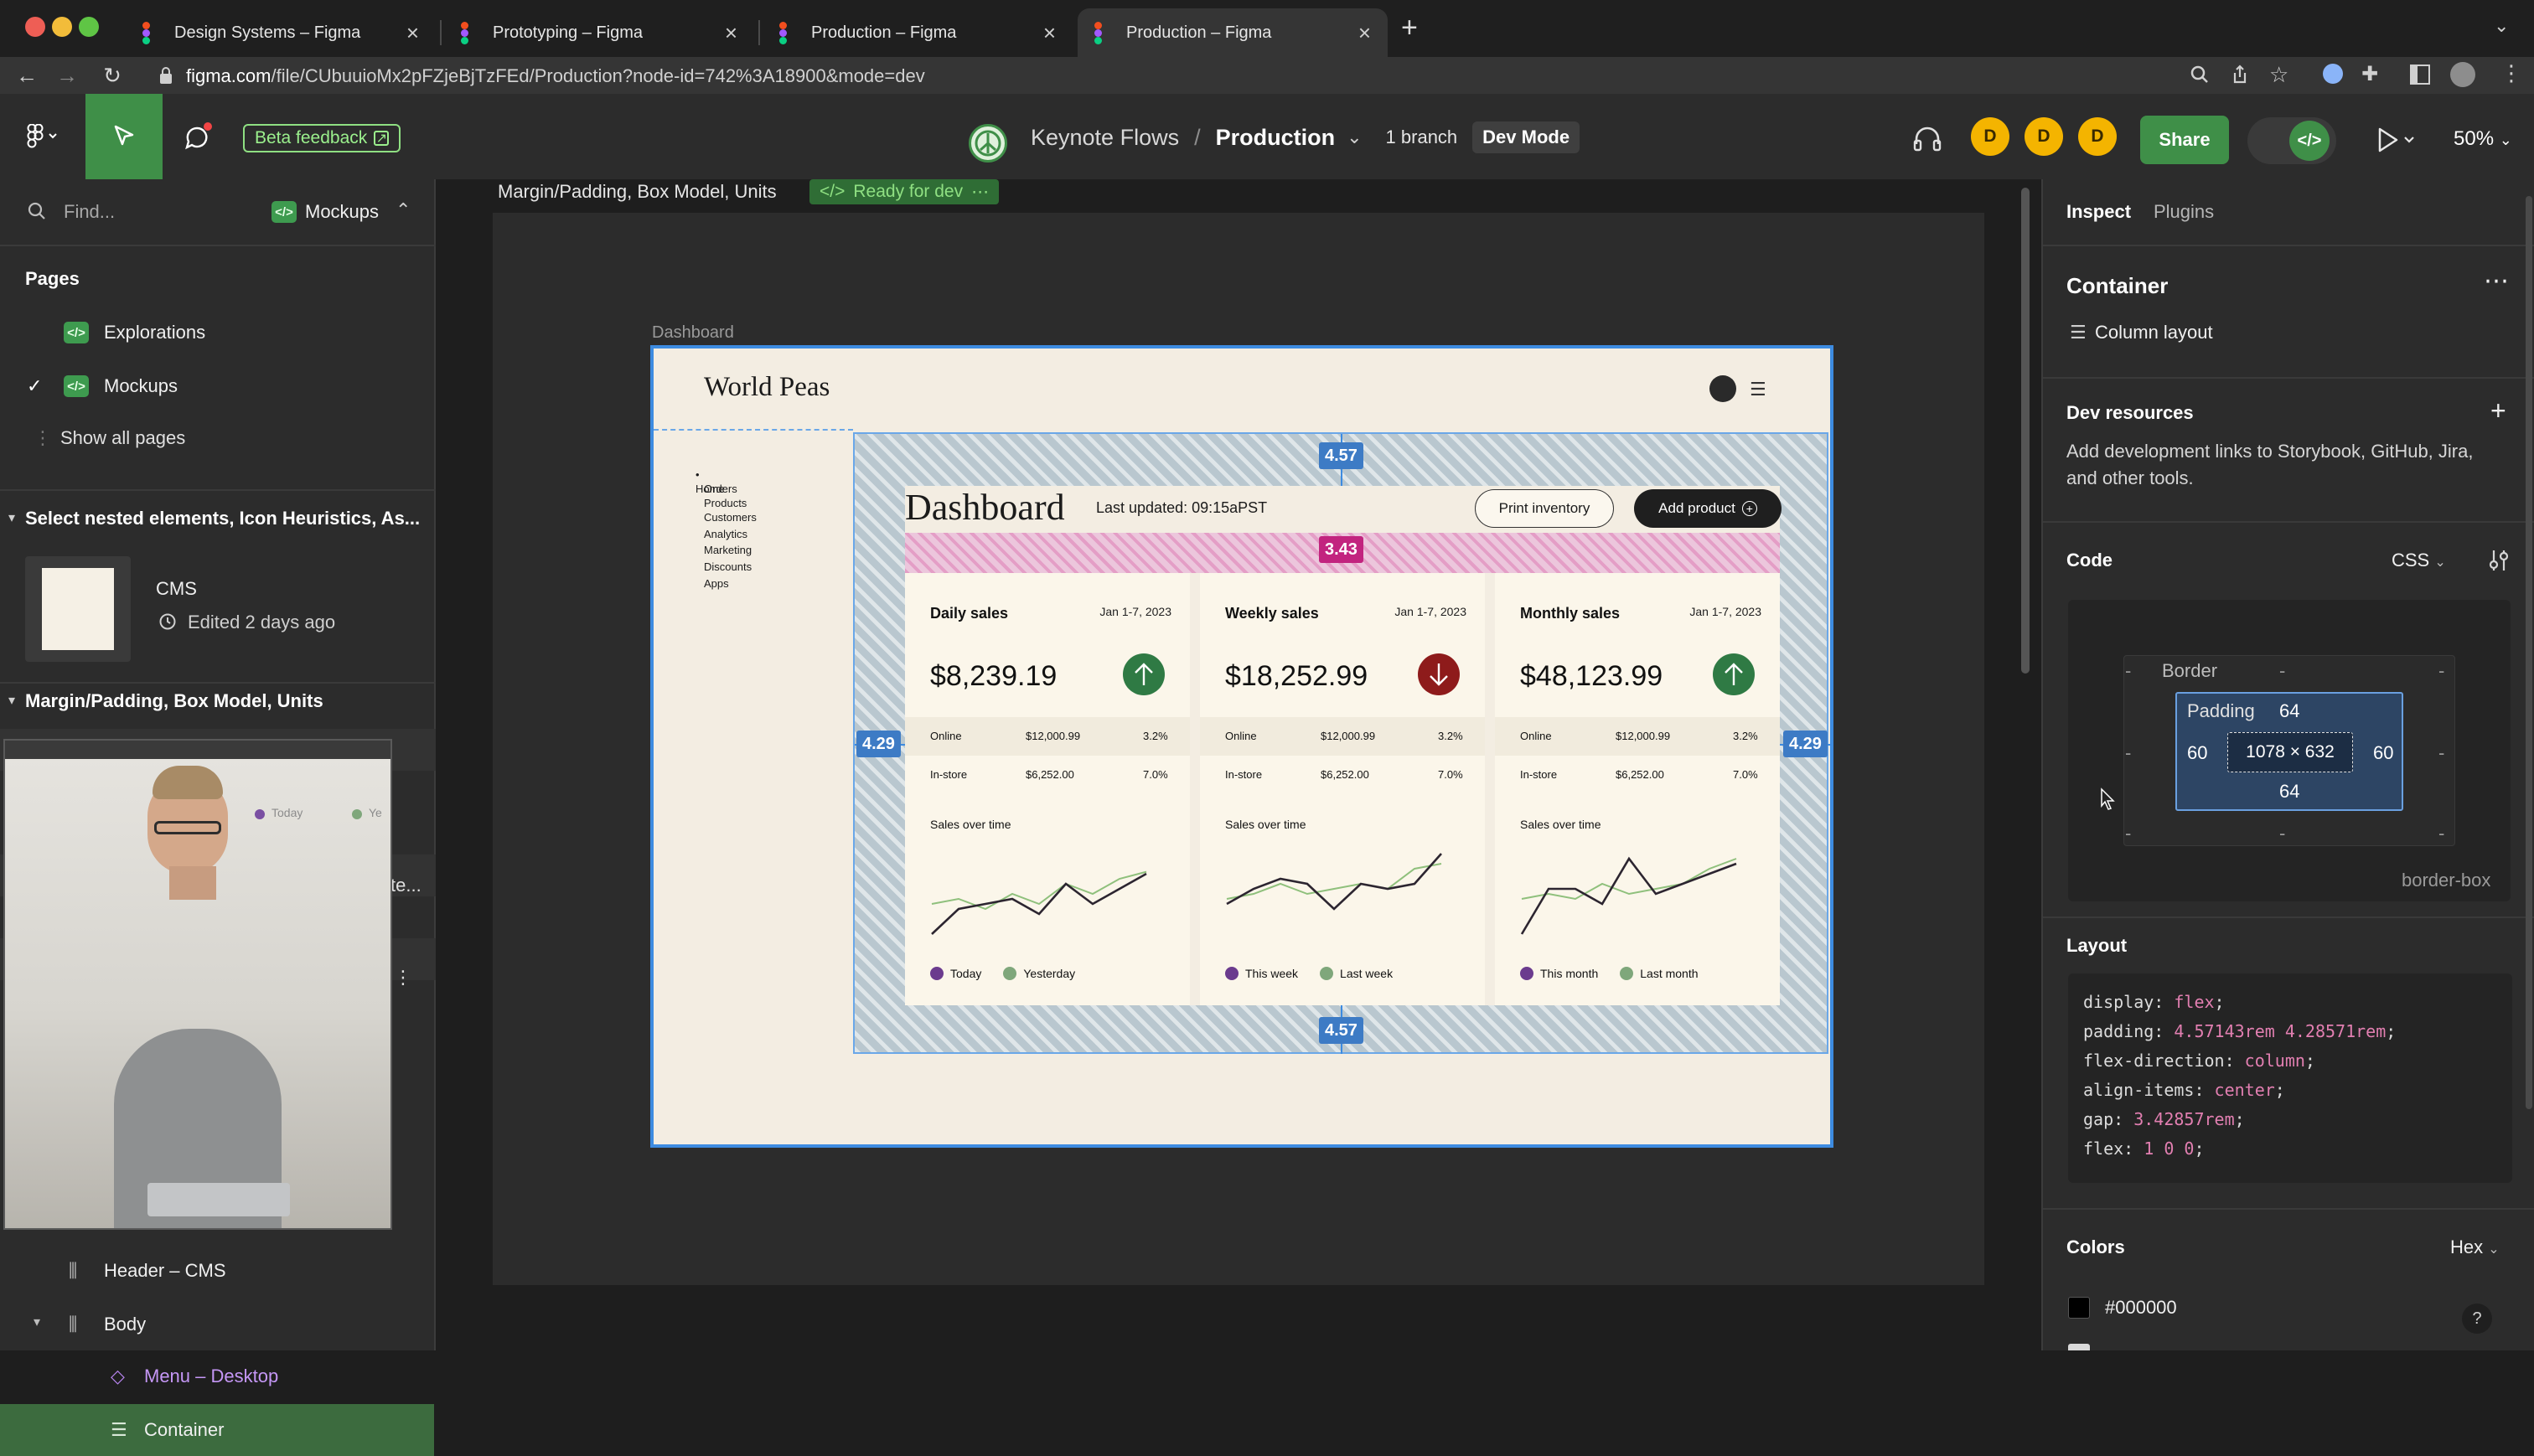  Describe the element at coordinates (728, 550) in the screenshot. I see `nav-marketing: Marketing` at that location.